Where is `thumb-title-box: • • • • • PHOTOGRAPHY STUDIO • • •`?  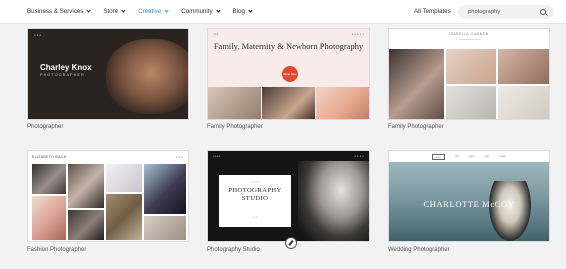 thumb-title-box: • • • • • PHOTOGRAPHY STUDIO • • • is located at coordinates (255, 201).